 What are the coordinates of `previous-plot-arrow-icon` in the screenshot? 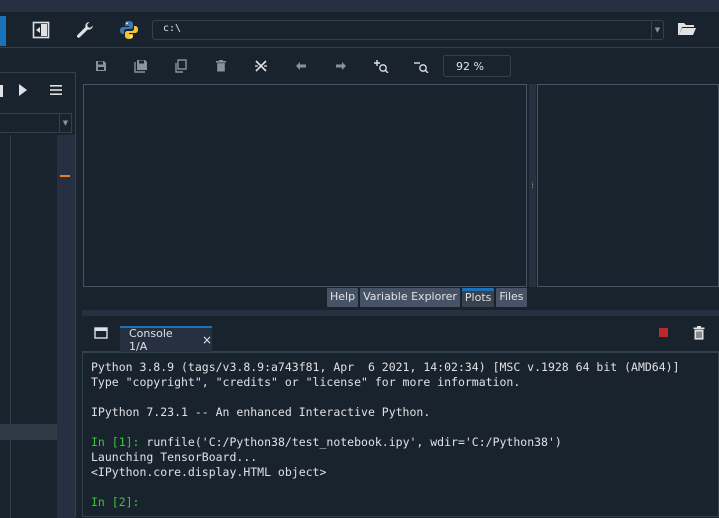 It's located at (301, 66).